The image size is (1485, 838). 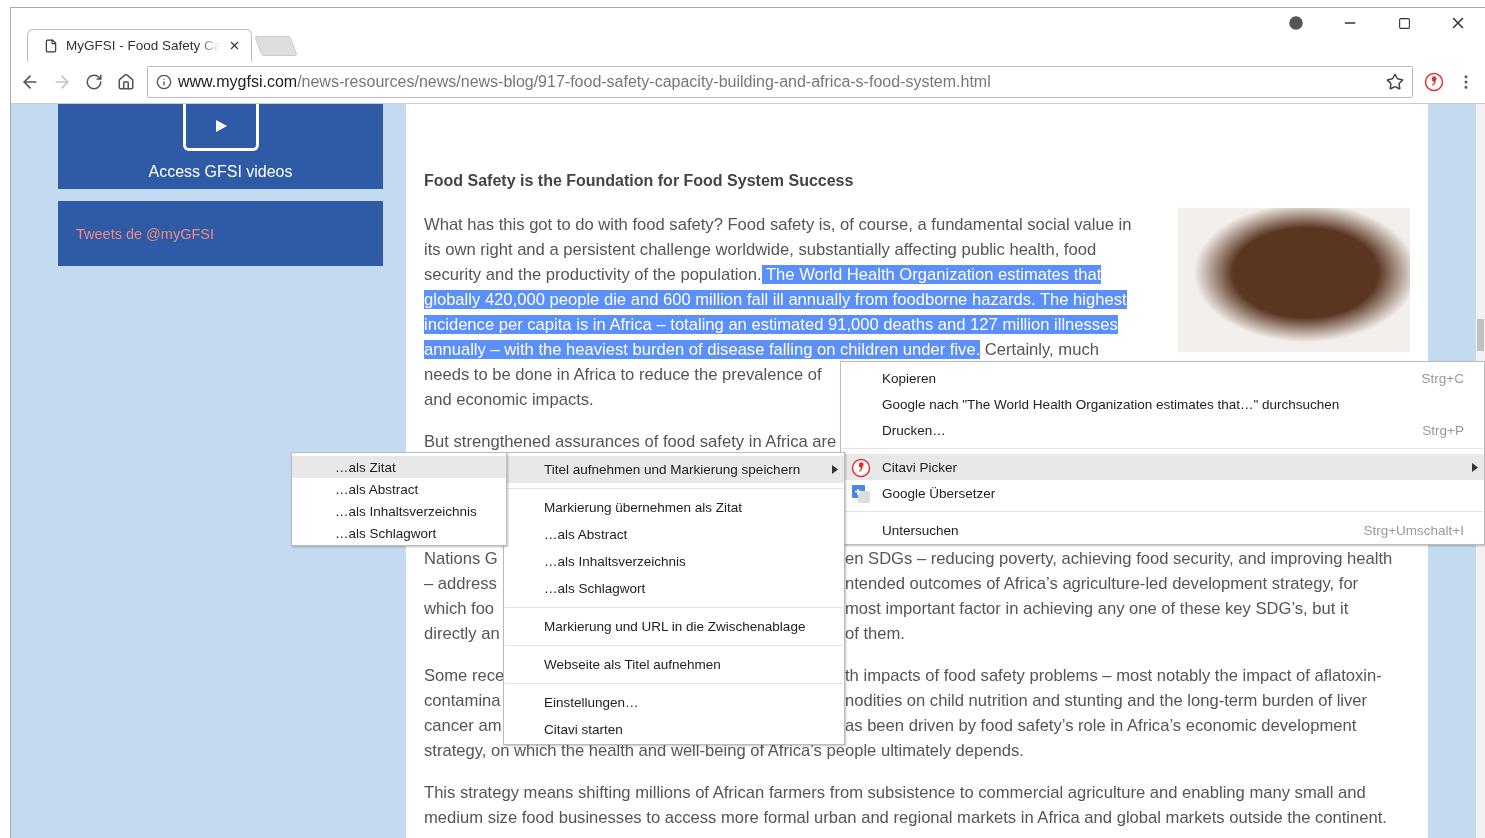 What do you see at coordinates (234, 45) in the screenshot?
I see `close-icon` at bounding box center [234, 45].